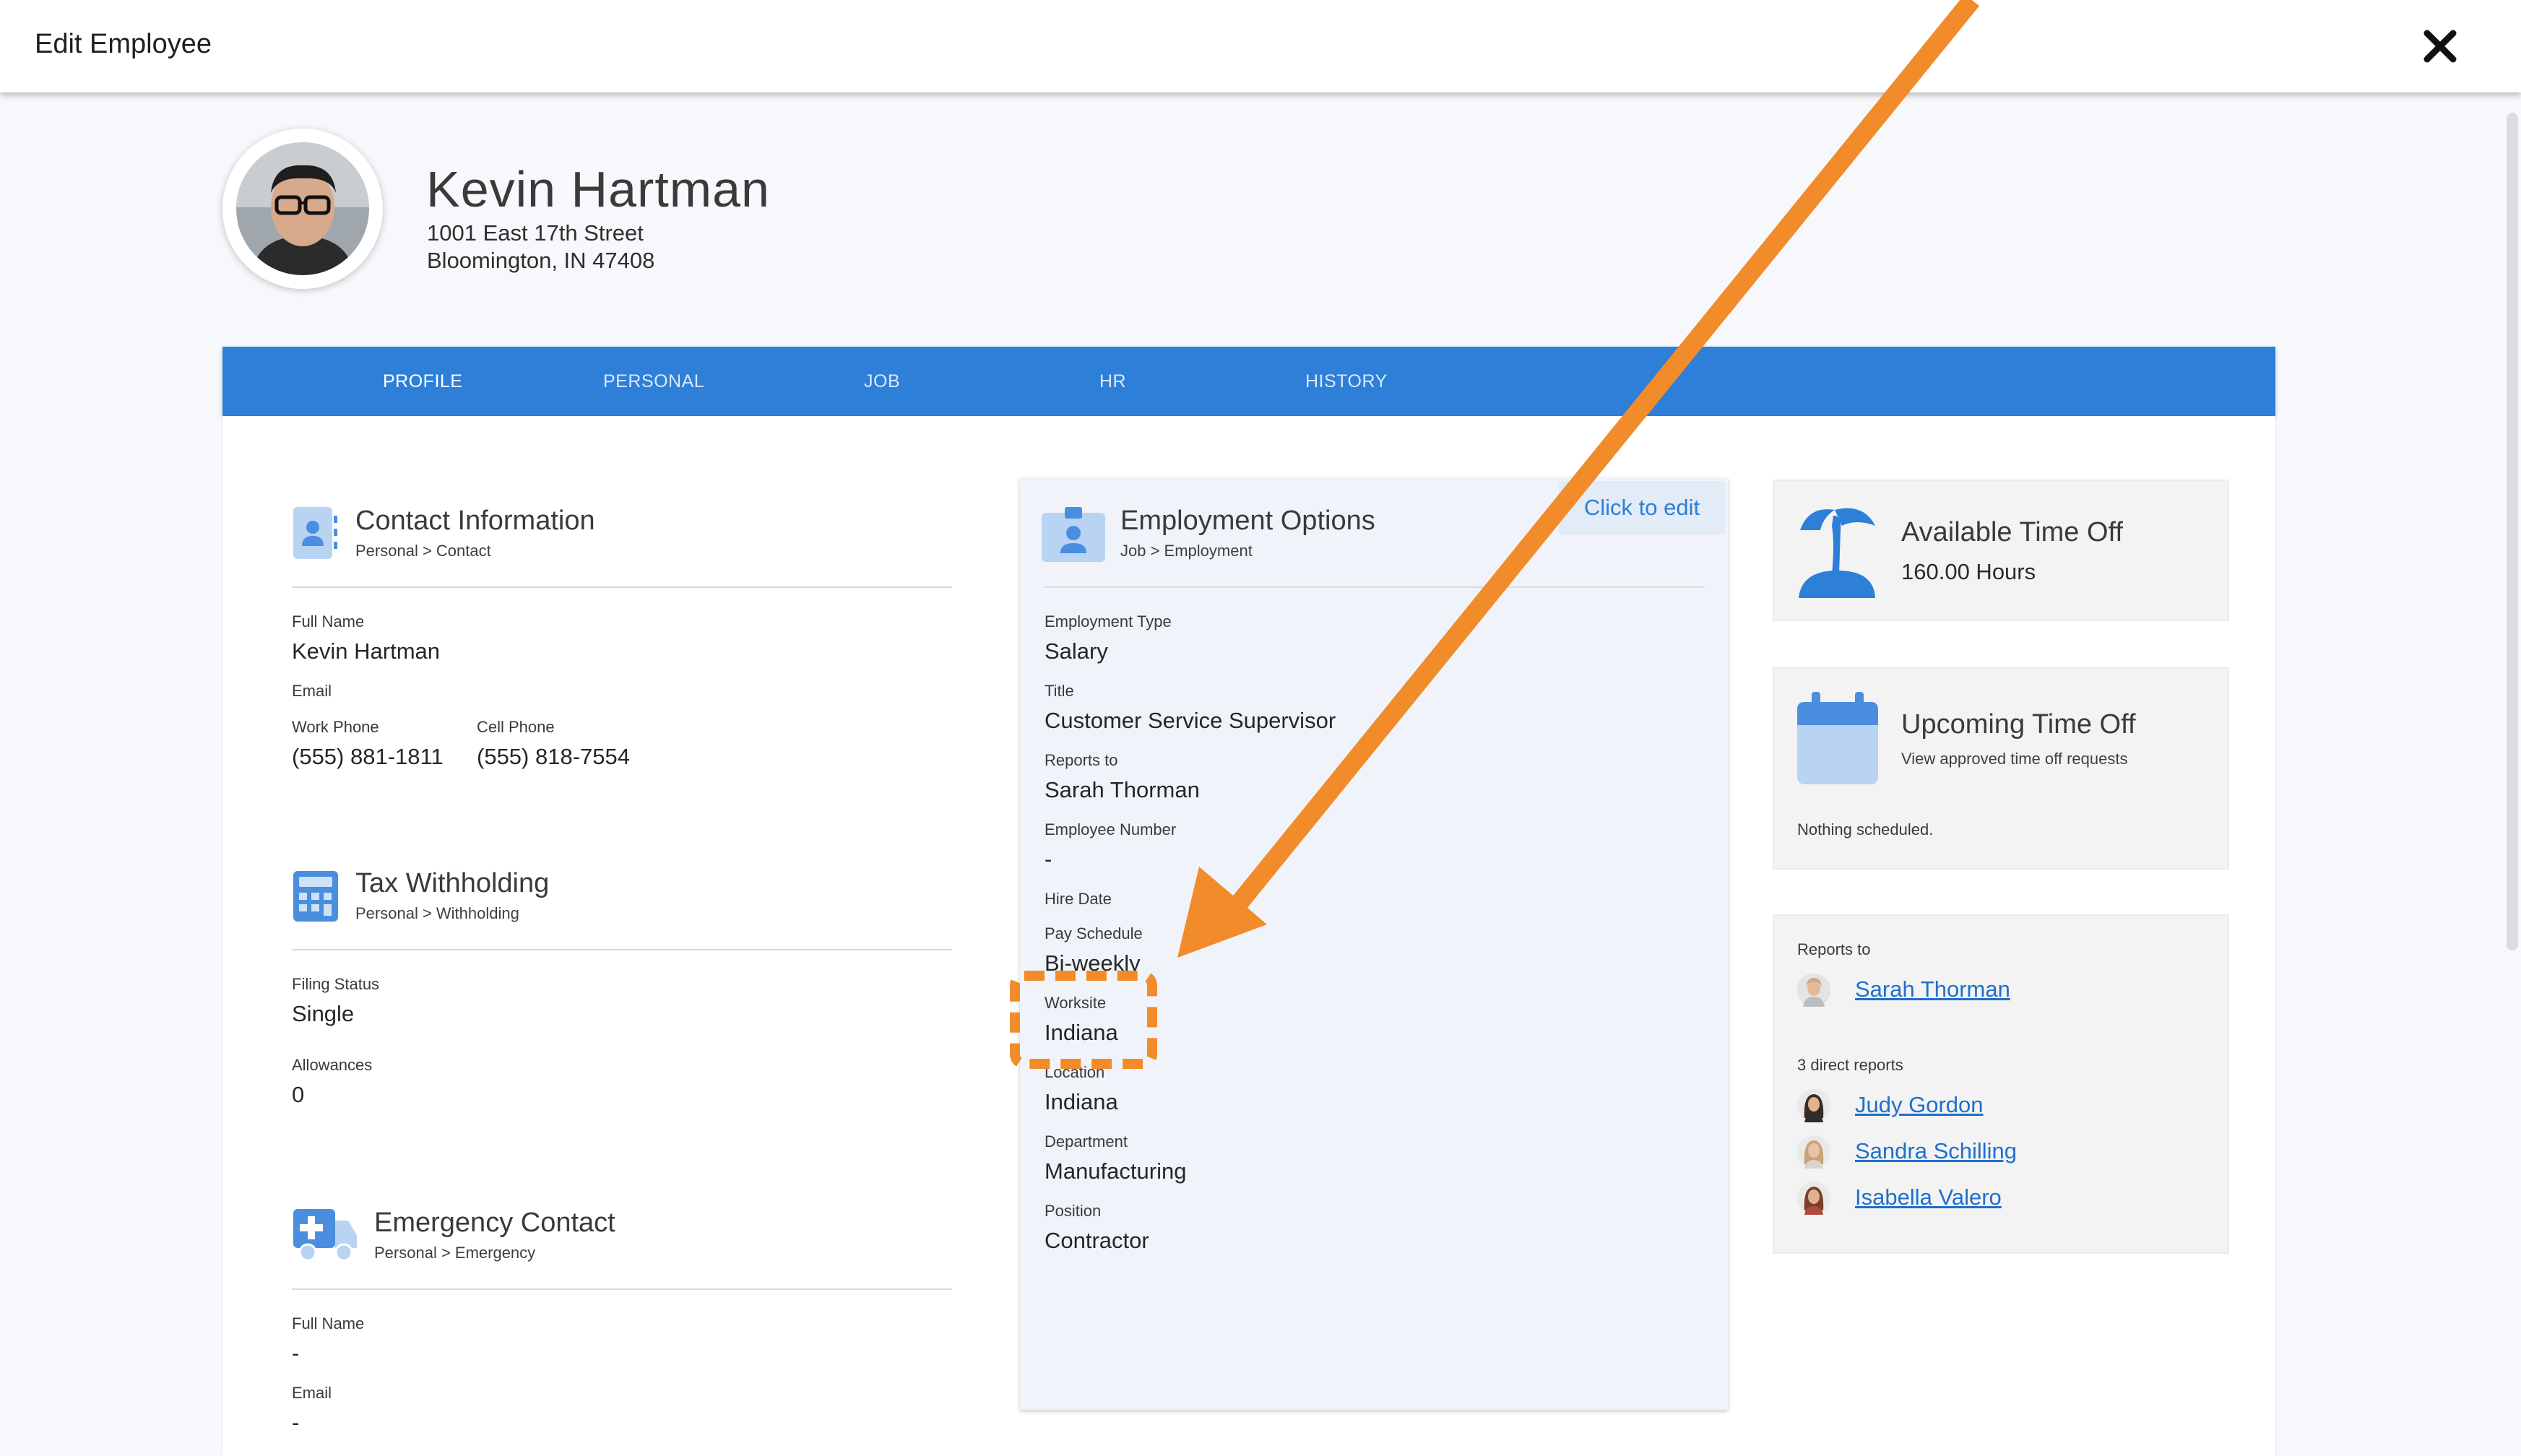 The width and height of the screenshot is (2521, 1456). What do you see at coordinates (1122, 789) in the screenshot?
I see `reports-to: Sarah Thorman` at bounding box center [1122, 789].